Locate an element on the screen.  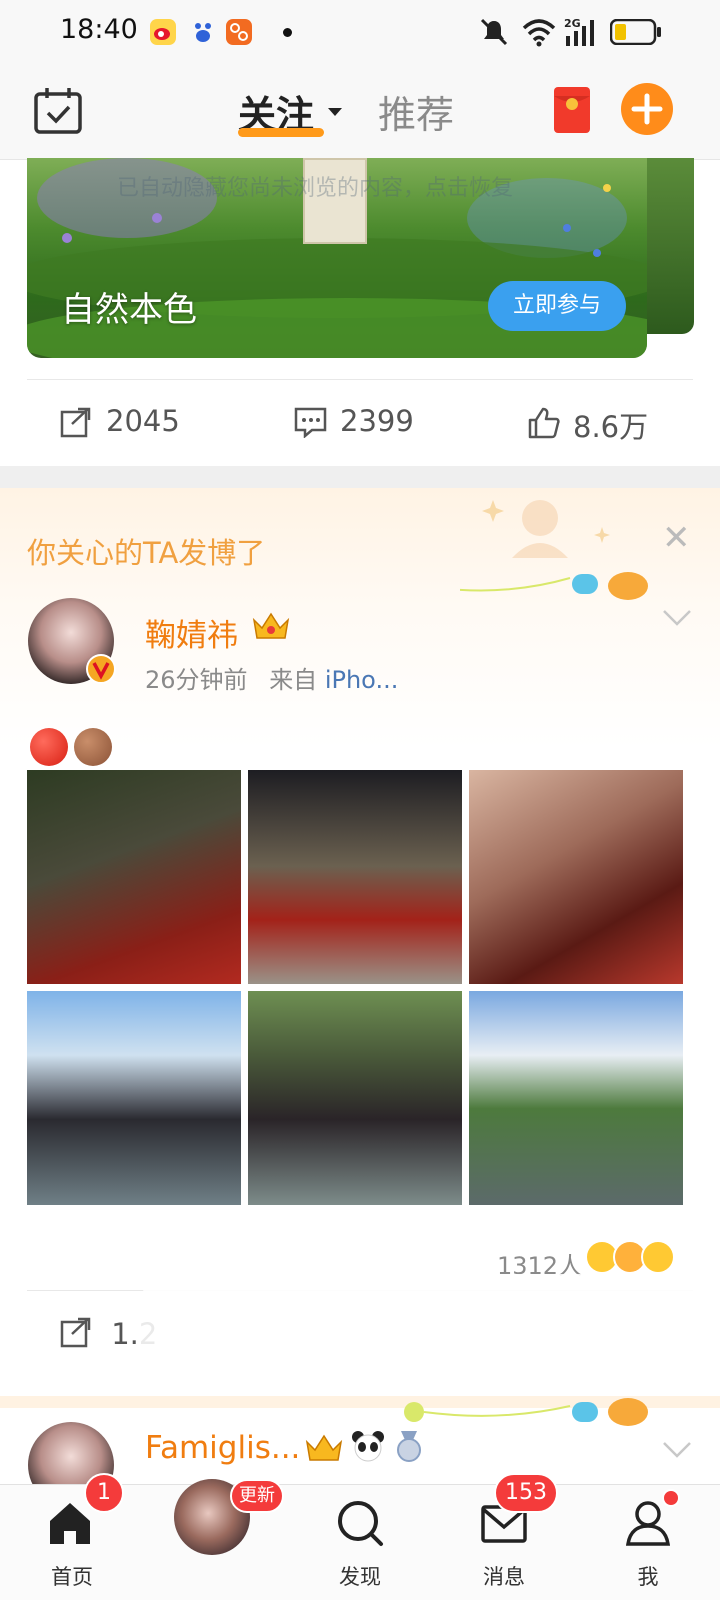
tab-home: 1 首页 is located at coordinates (72, 1537).